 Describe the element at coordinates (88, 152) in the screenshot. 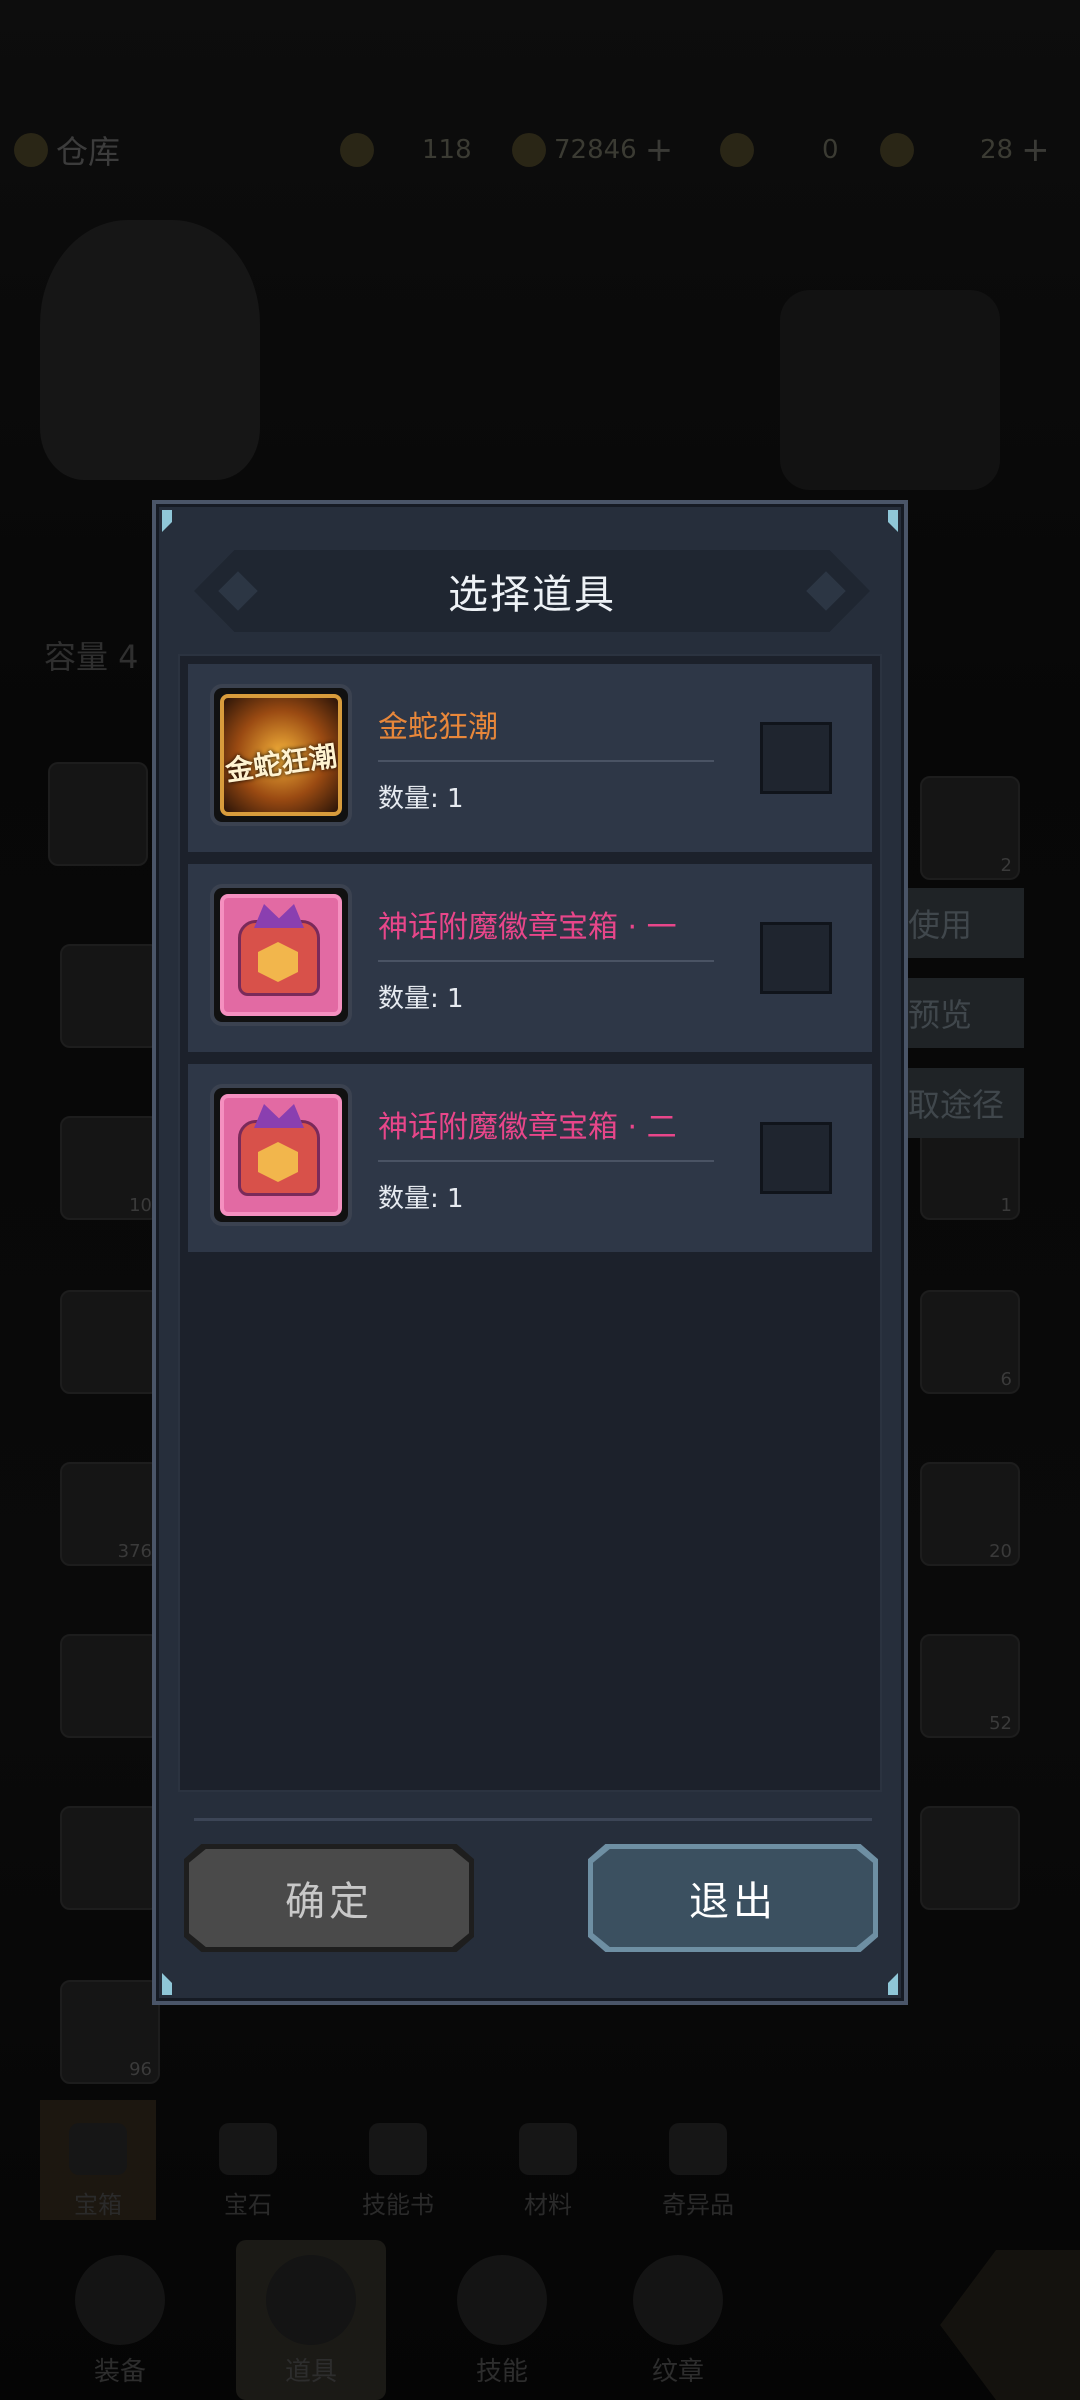

I see `warehouse-title: 仓库` at that location.